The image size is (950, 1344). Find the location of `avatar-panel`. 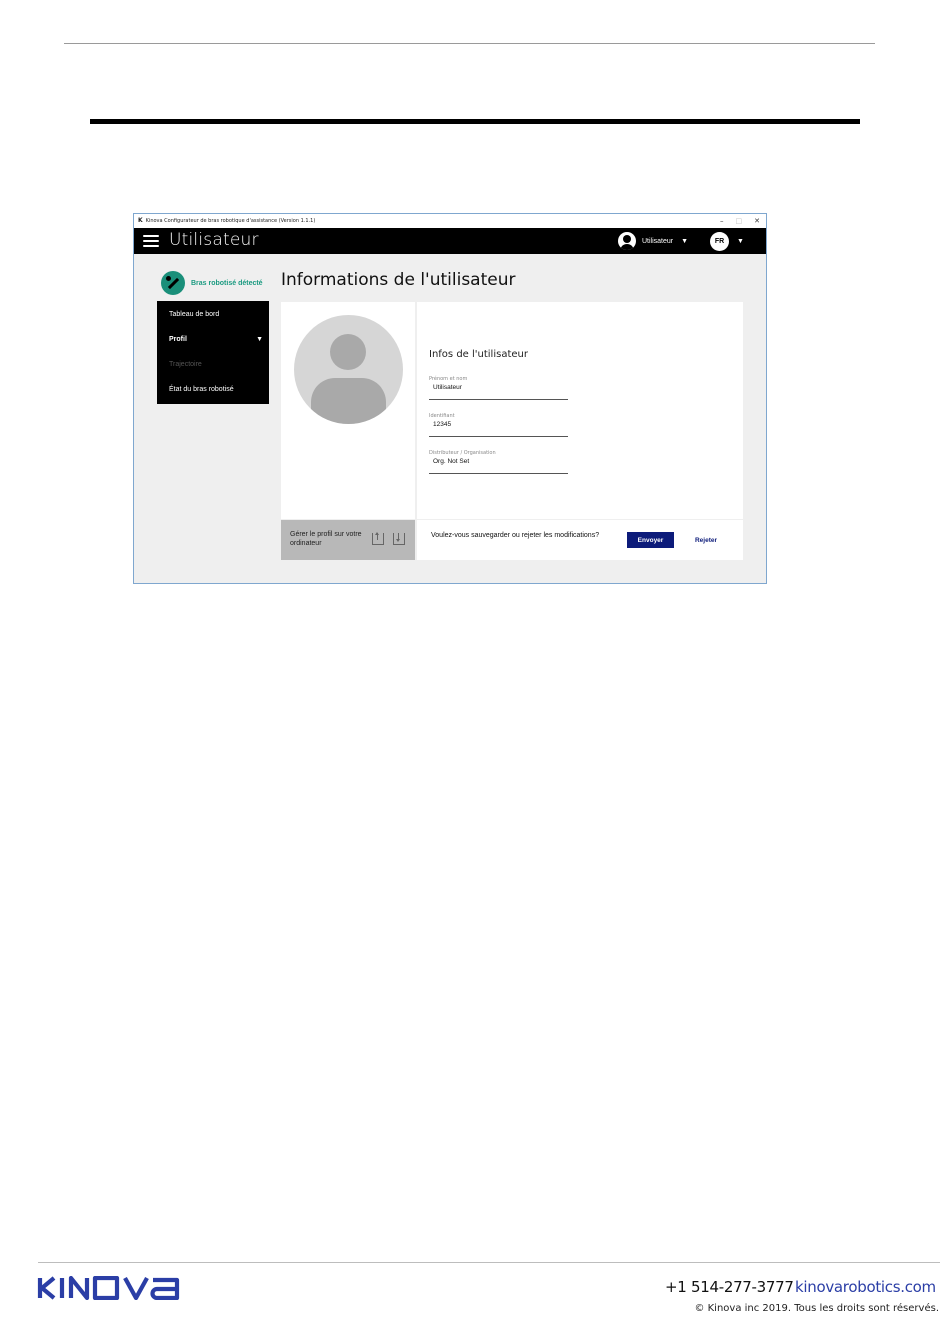

avatar-panel is located at coordinates (348, 410).